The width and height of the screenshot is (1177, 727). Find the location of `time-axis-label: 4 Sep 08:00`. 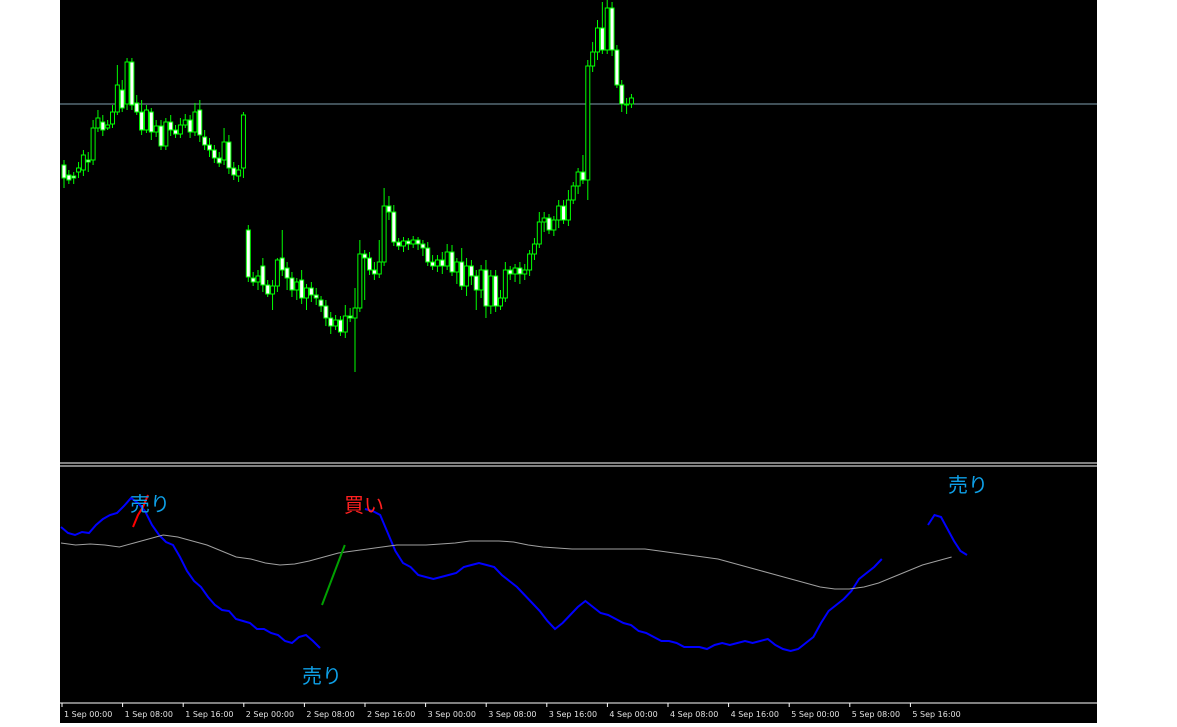

time-axis-label: 4 Sep 08:00 is located at coordinates (694, 714).